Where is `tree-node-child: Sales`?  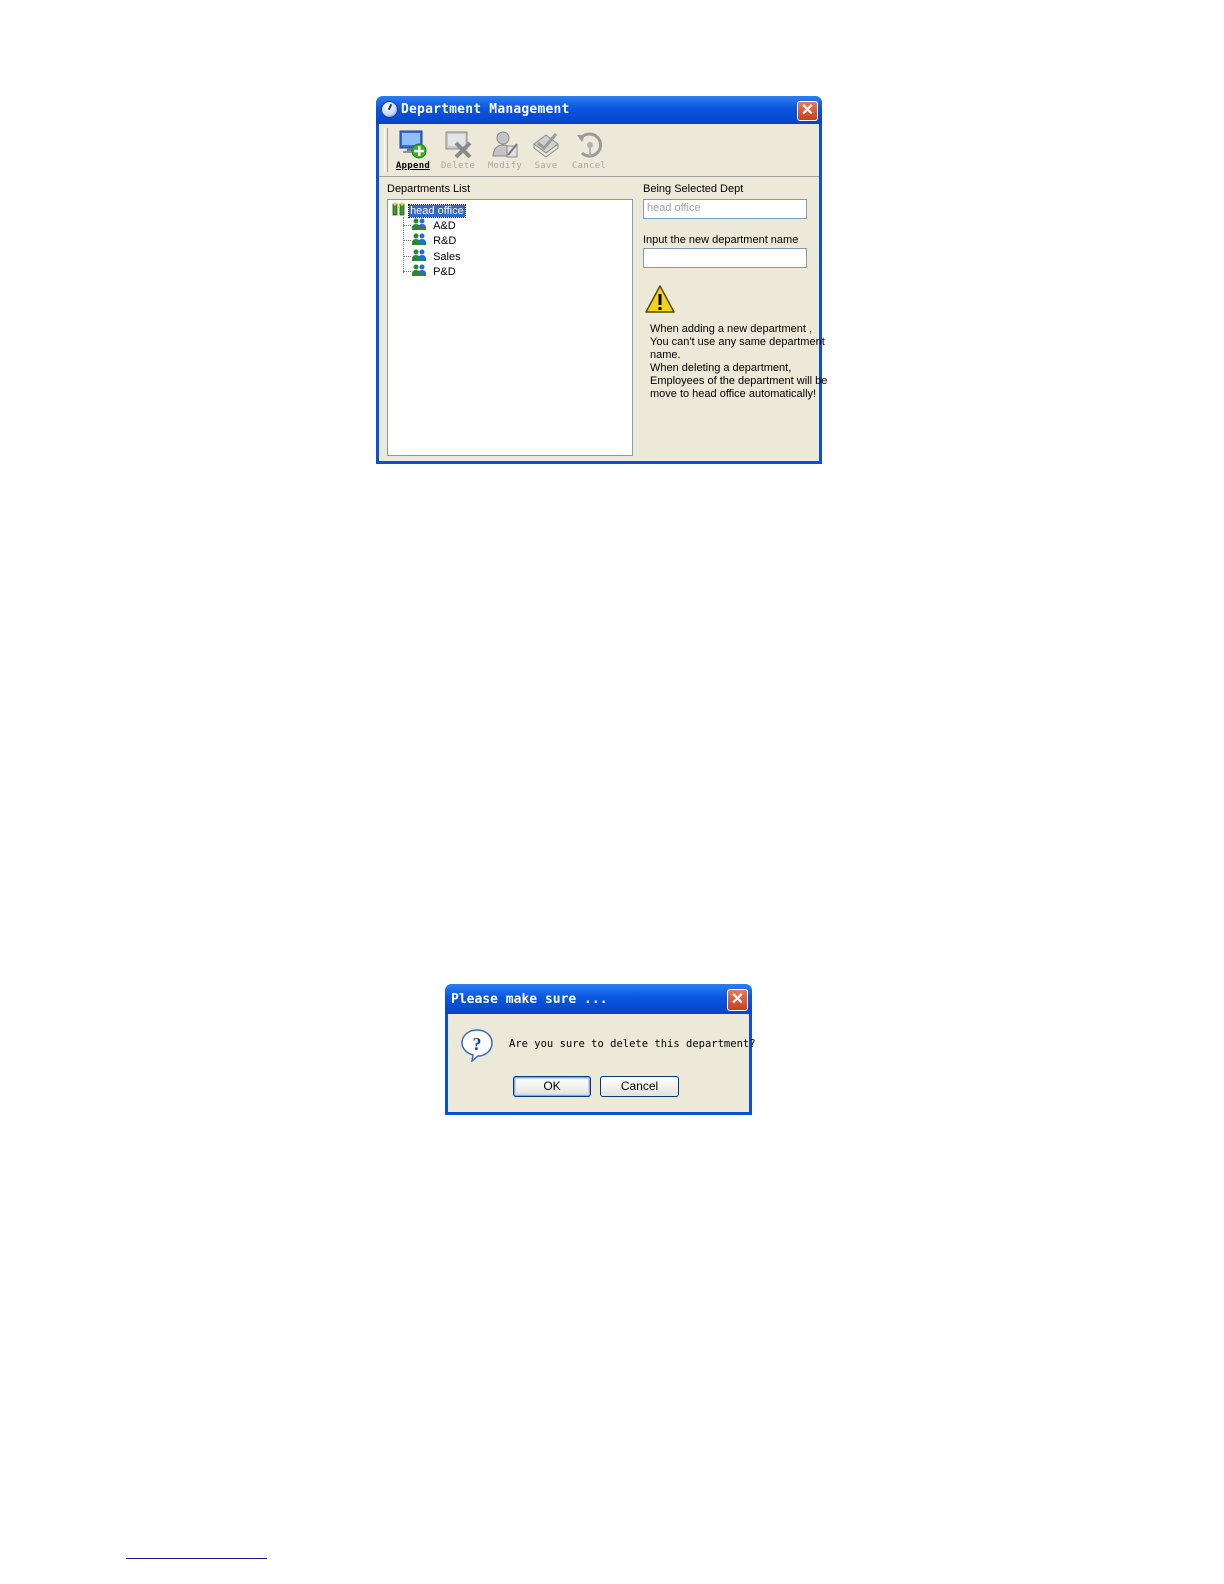
tree-node-child: Sales is located at coordinates (436, 256).